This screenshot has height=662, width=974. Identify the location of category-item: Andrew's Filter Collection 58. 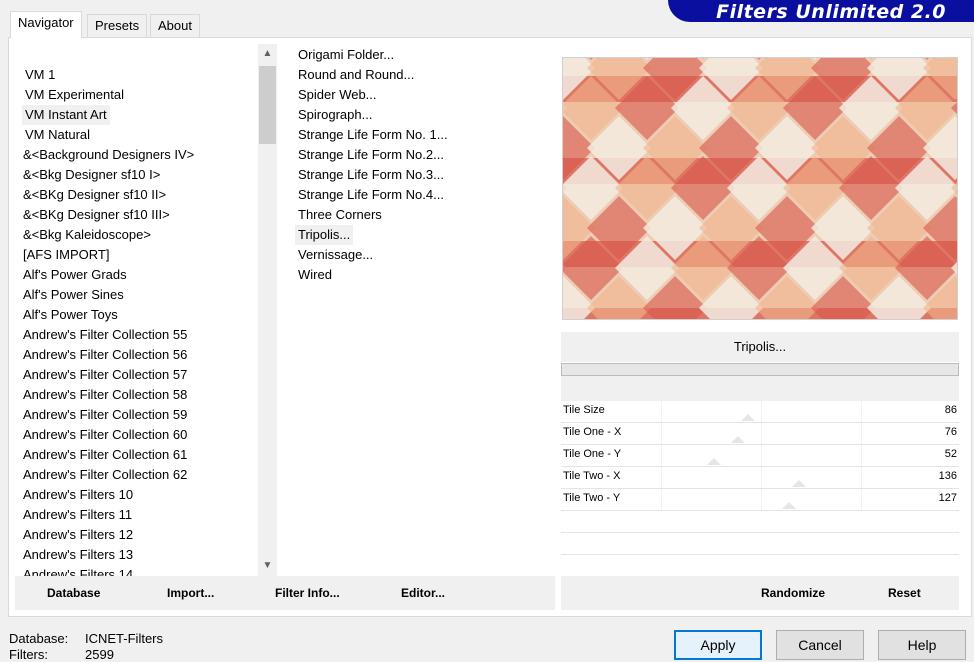
(105, 395).